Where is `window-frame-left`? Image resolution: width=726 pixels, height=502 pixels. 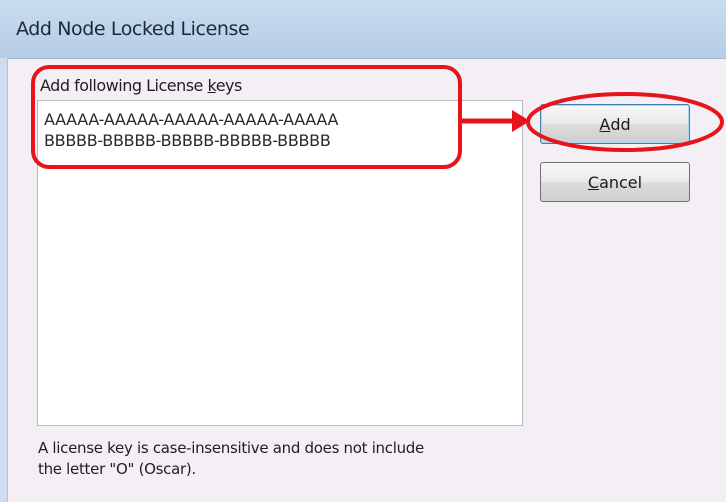
window-frame-left is located at coordinates (4, 280).